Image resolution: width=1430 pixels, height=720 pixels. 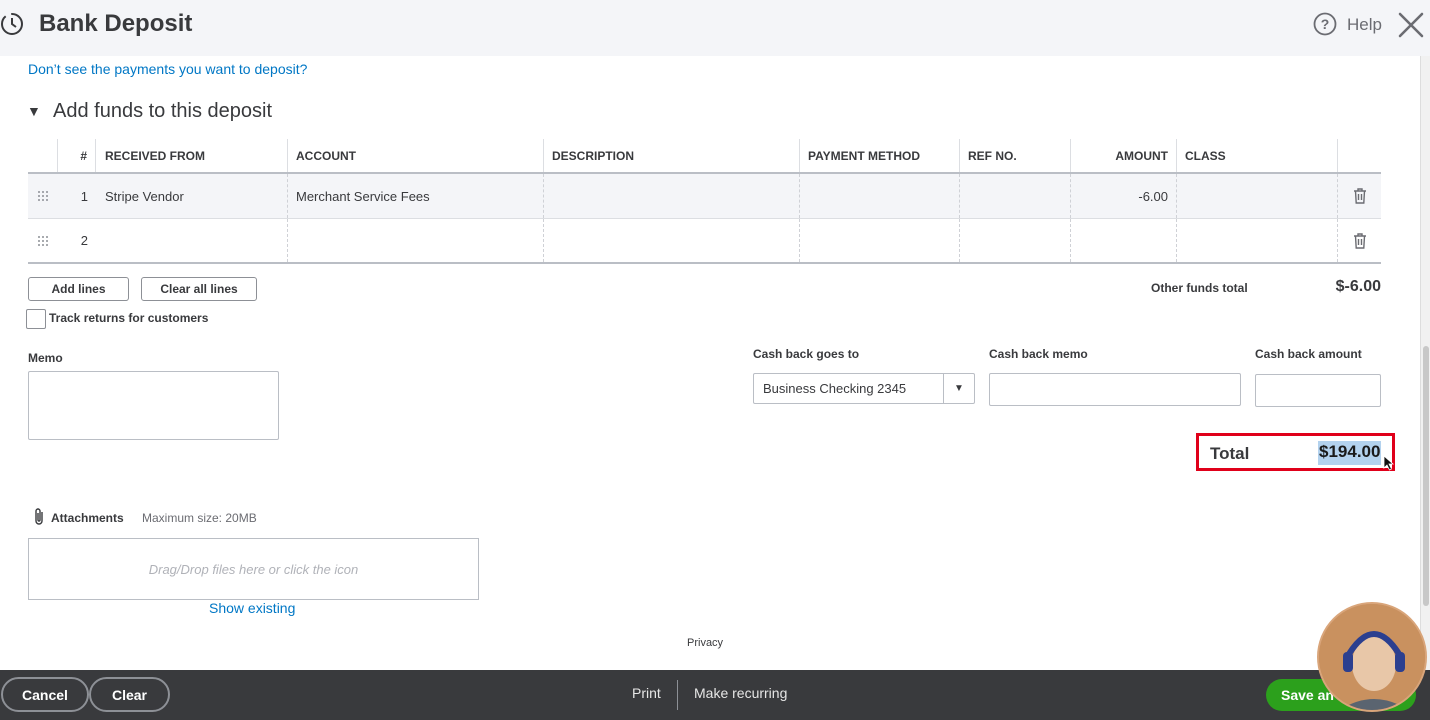 I want to click on account-cell, so click(x=416, y=240).